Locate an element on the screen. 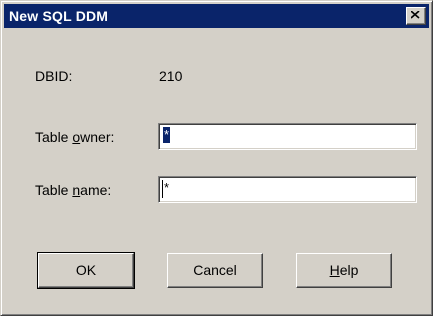 This screenshot has width=435, height=318. table-name-input: * is located at coordinates (287, 189).